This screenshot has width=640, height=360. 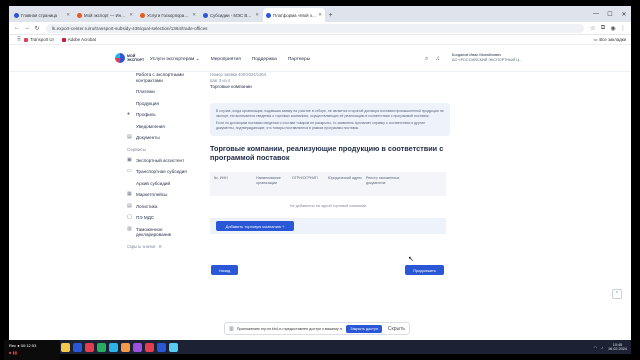 What do you see at coordinates (624, 14) in the screenshot?
I see `close-window-icon: ✕` at bounding box center [624, 14].